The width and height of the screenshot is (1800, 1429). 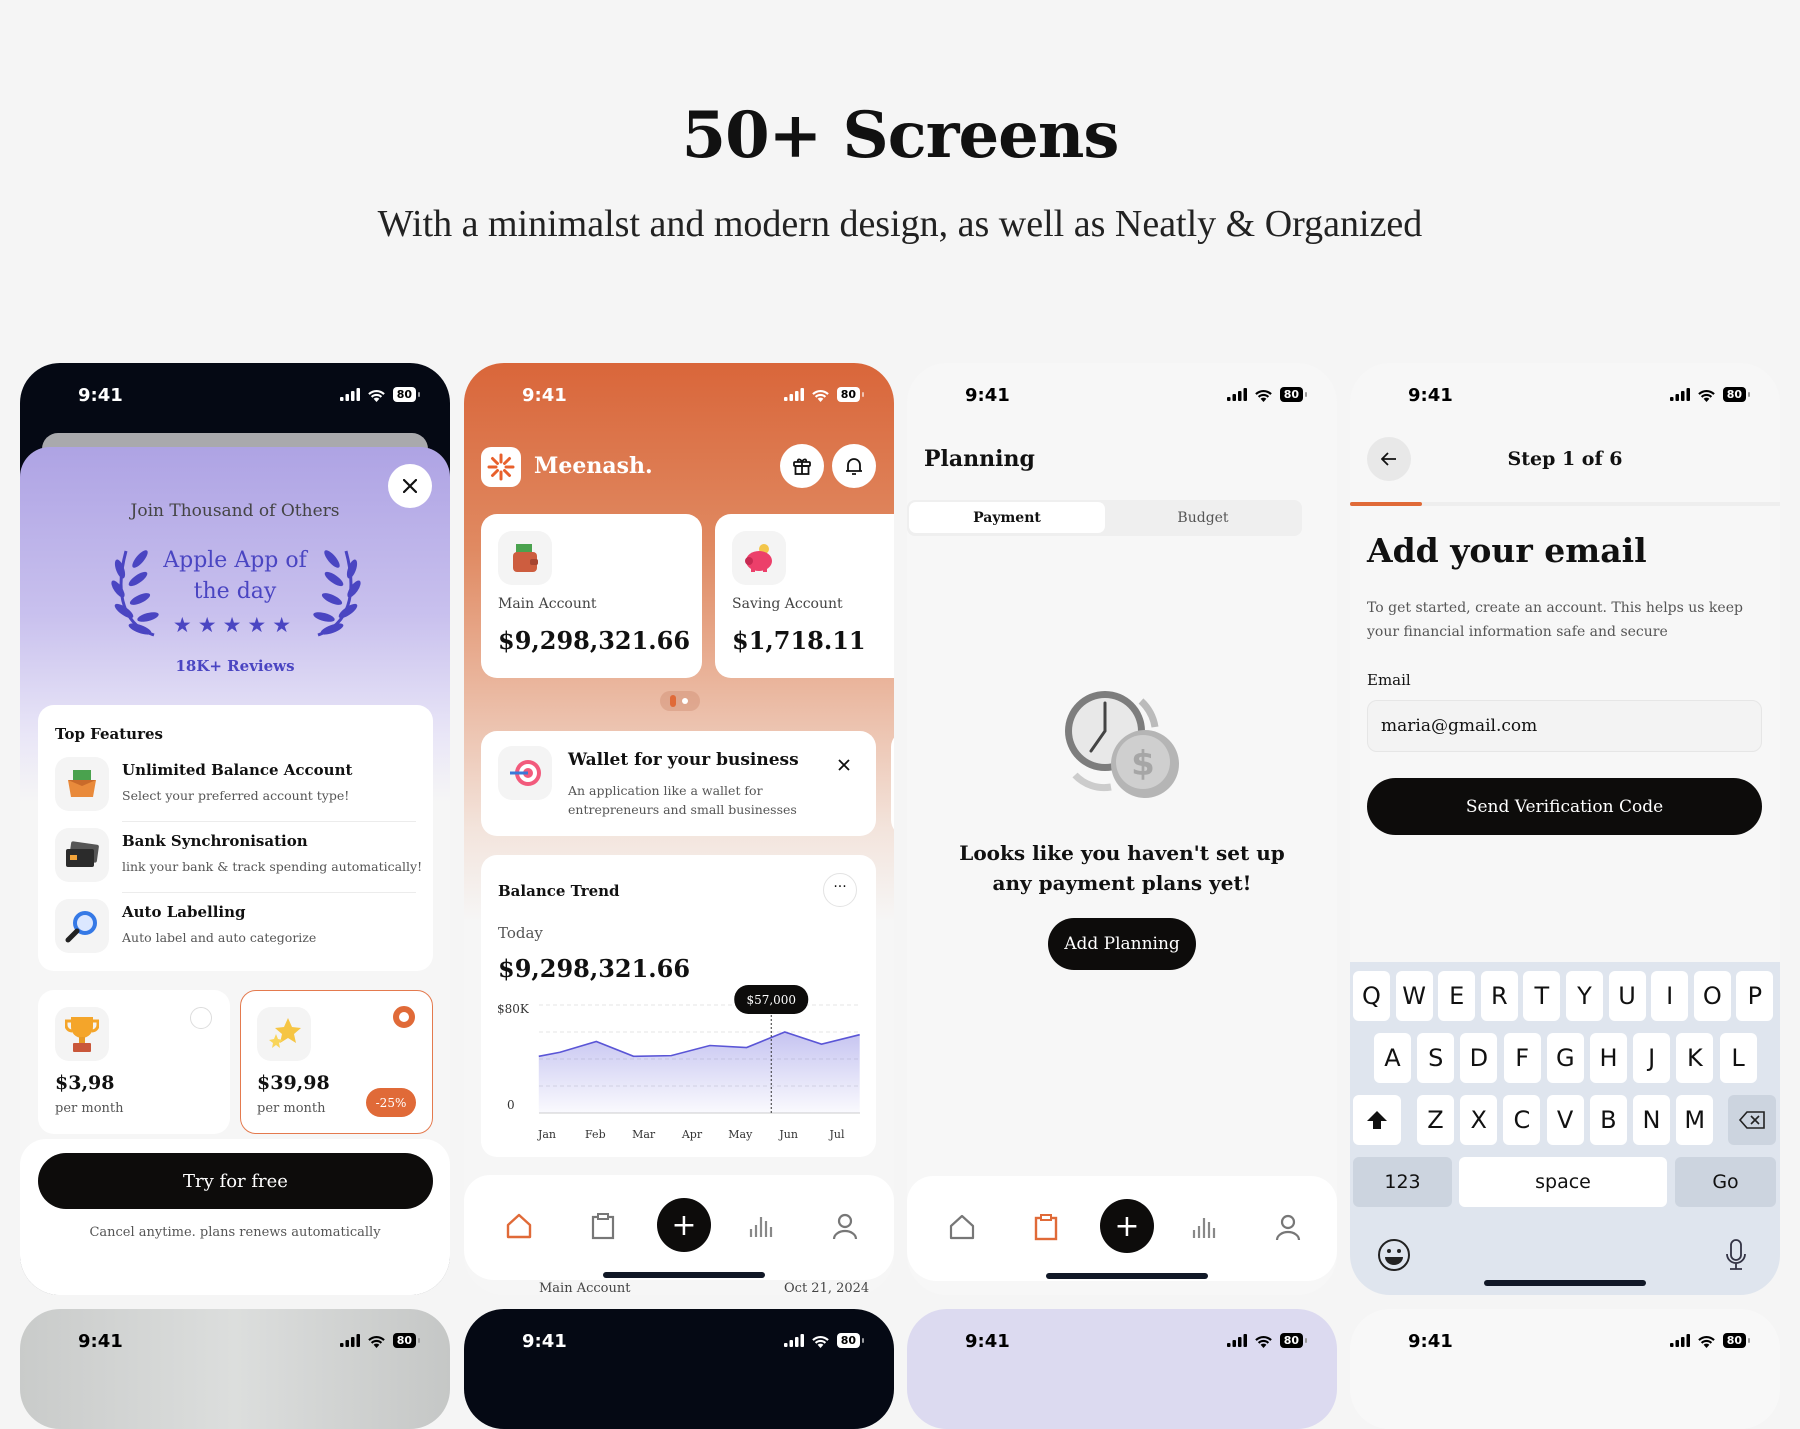 I want to click on clock-money-illustration: $, so click(x=1122, y=745).